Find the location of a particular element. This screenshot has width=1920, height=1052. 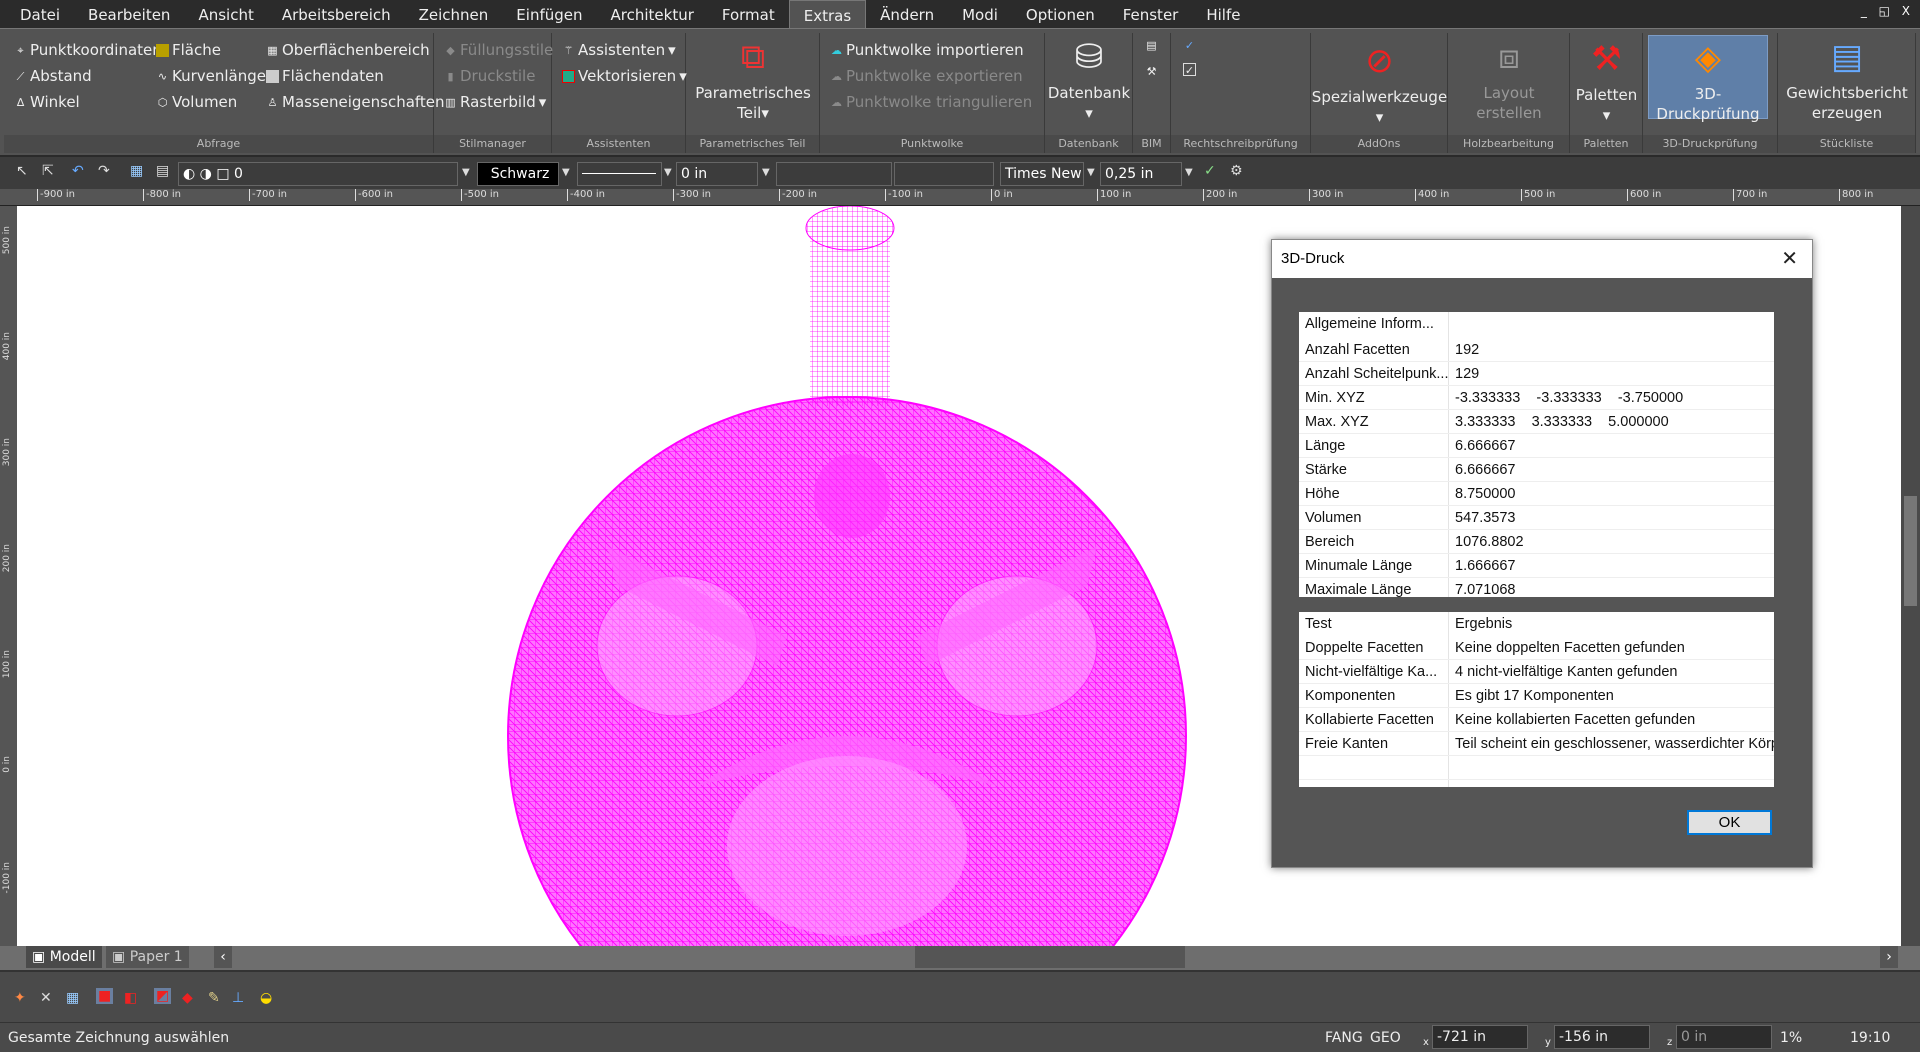

menu-10: Modi is located at coordinates (980, 14).